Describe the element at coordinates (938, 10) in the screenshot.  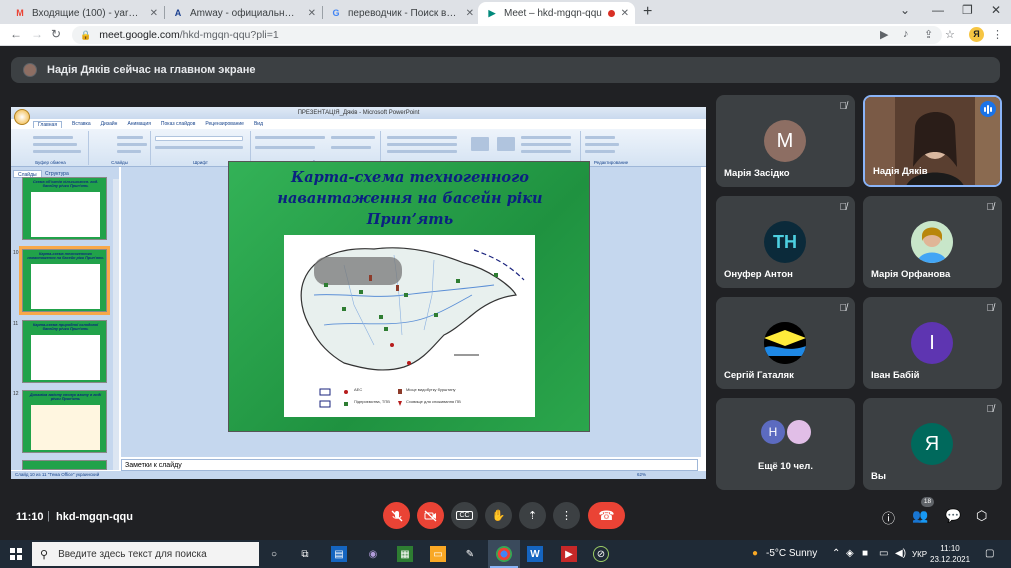
I see `minimize-icon: —` at that location.